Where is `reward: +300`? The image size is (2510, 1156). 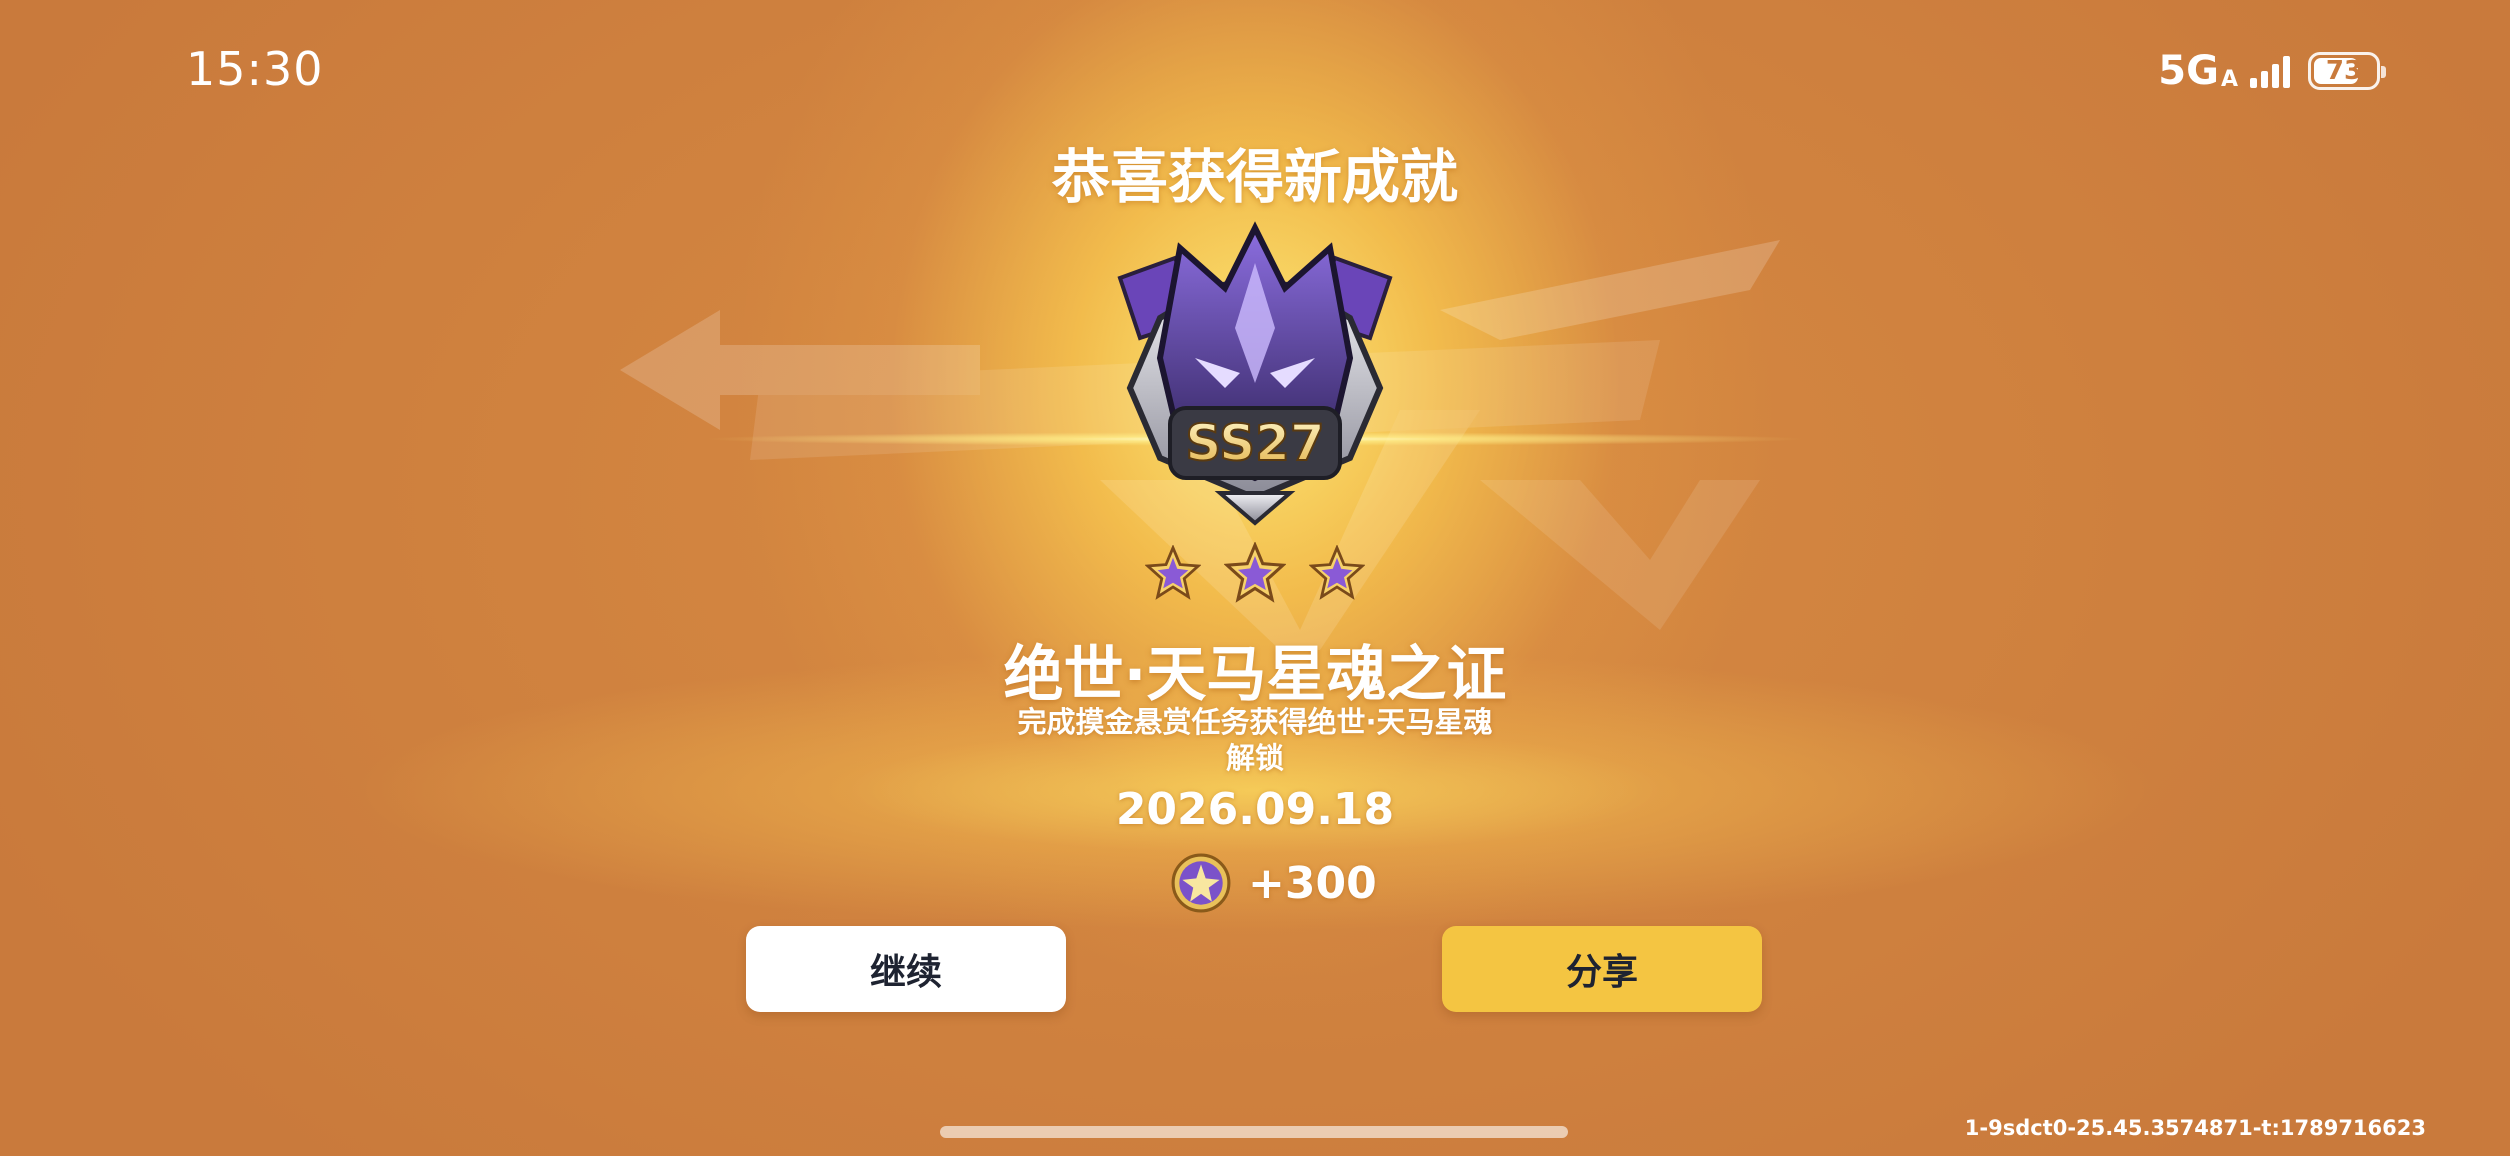 reward: +300 is located at coordinates (1273, 883).